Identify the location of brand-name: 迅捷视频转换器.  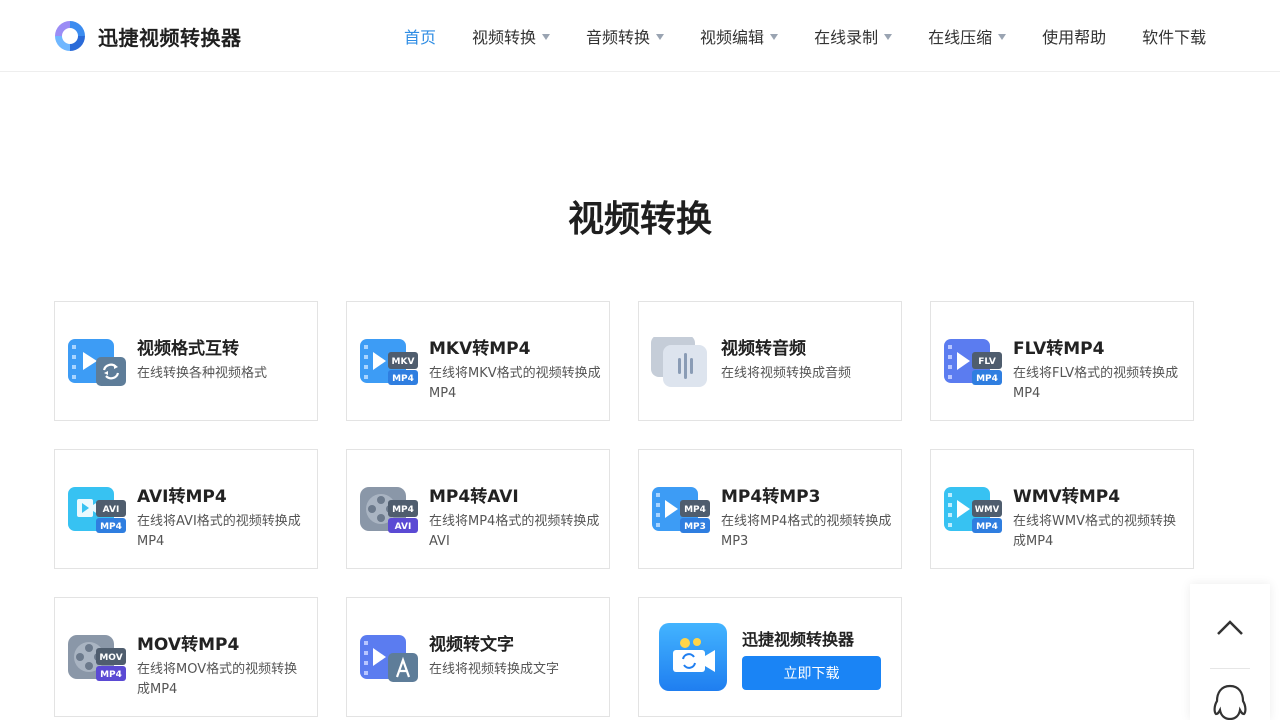
(170, 37).